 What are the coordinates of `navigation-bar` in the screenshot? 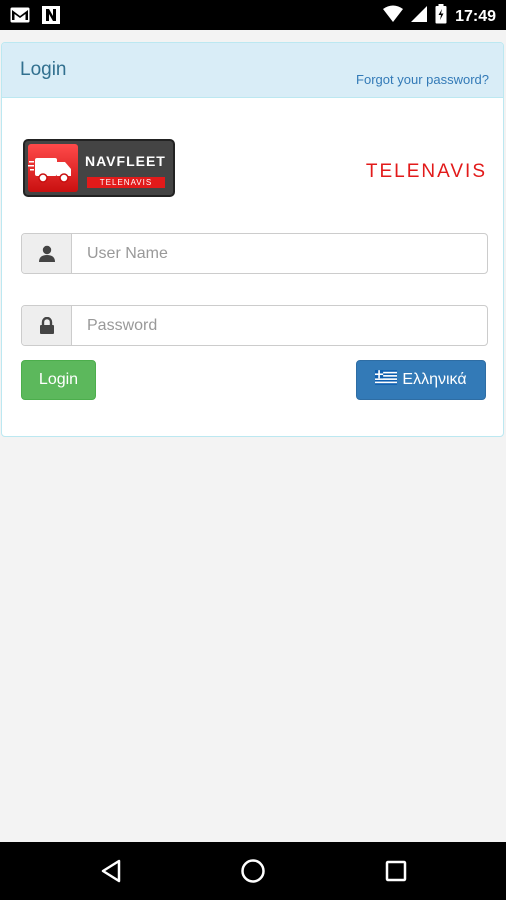 It's located at (253, 871).